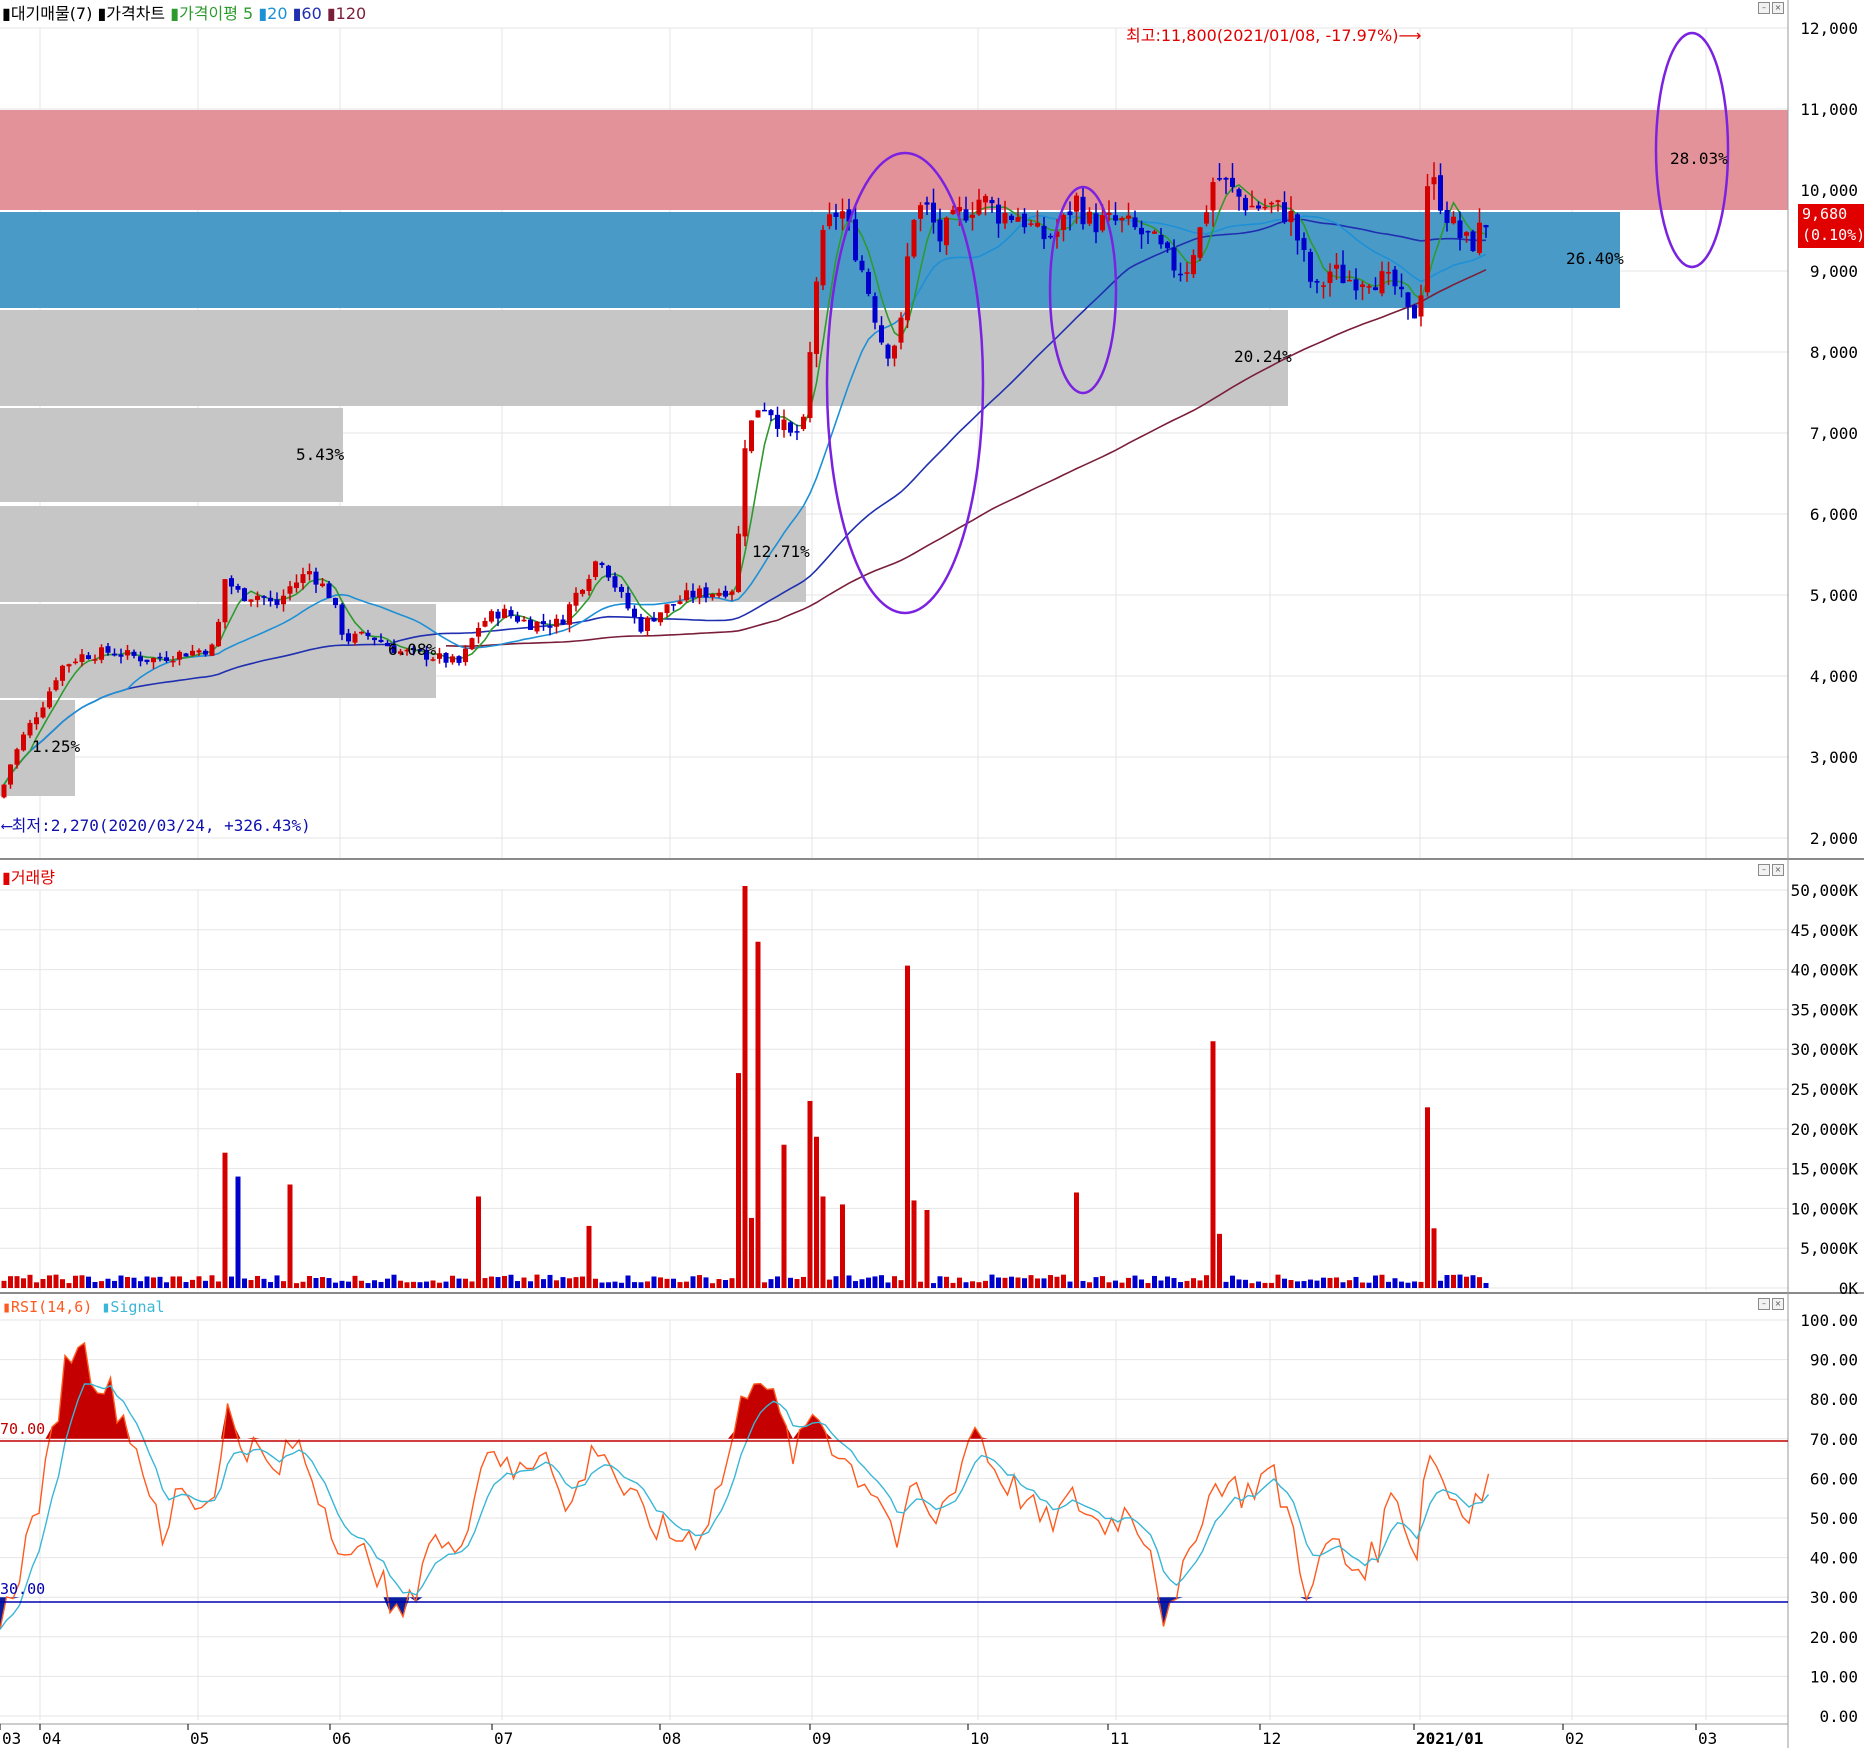 This screenshot has height=1748, width=1864. Describe the element at coordinates (1834, 514) in the screenshot. I see `y-tick-label: 6,000` at that location.